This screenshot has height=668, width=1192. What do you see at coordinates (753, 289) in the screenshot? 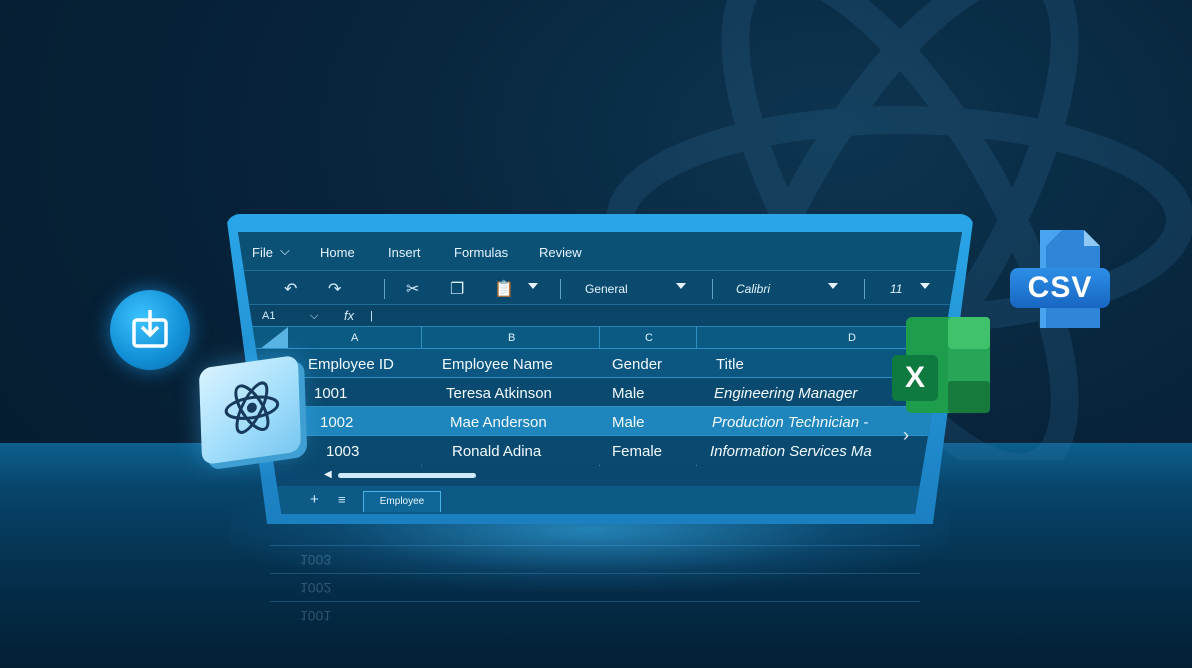
I see `font-name-select: Calibri` at bounding box center [753, 289].